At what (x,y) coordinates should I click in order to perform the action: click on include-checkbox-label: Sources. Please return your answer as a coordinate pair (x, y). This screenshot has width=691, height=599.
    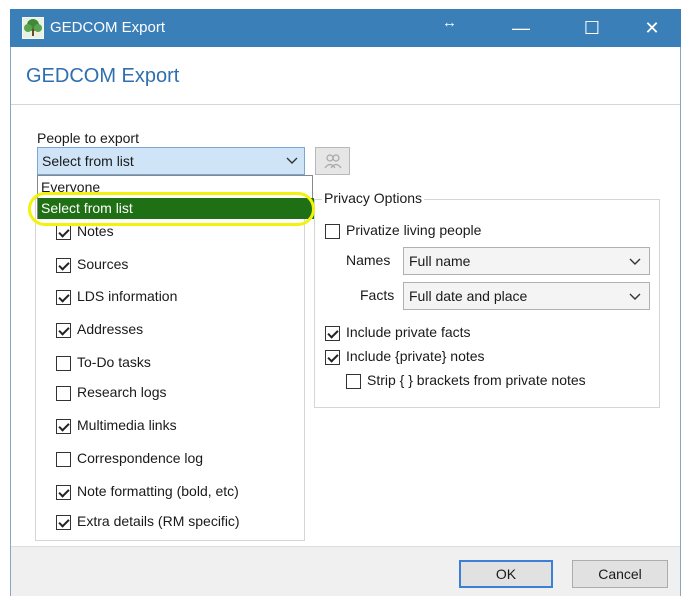
    Looking at the image, I should click on (103, 264).